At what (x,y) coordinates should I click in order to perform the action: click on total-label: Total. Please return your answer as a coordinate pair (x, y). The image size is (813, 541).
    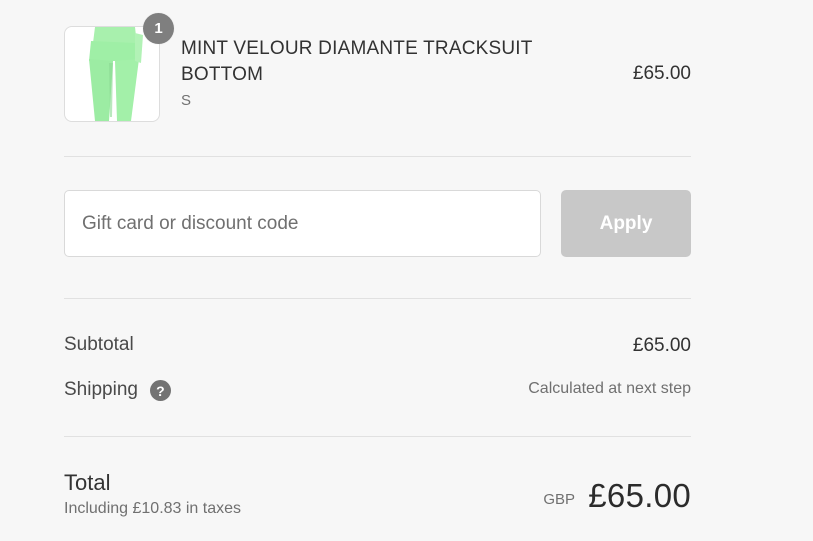
    Looking at the image, I should click on (87, 482).